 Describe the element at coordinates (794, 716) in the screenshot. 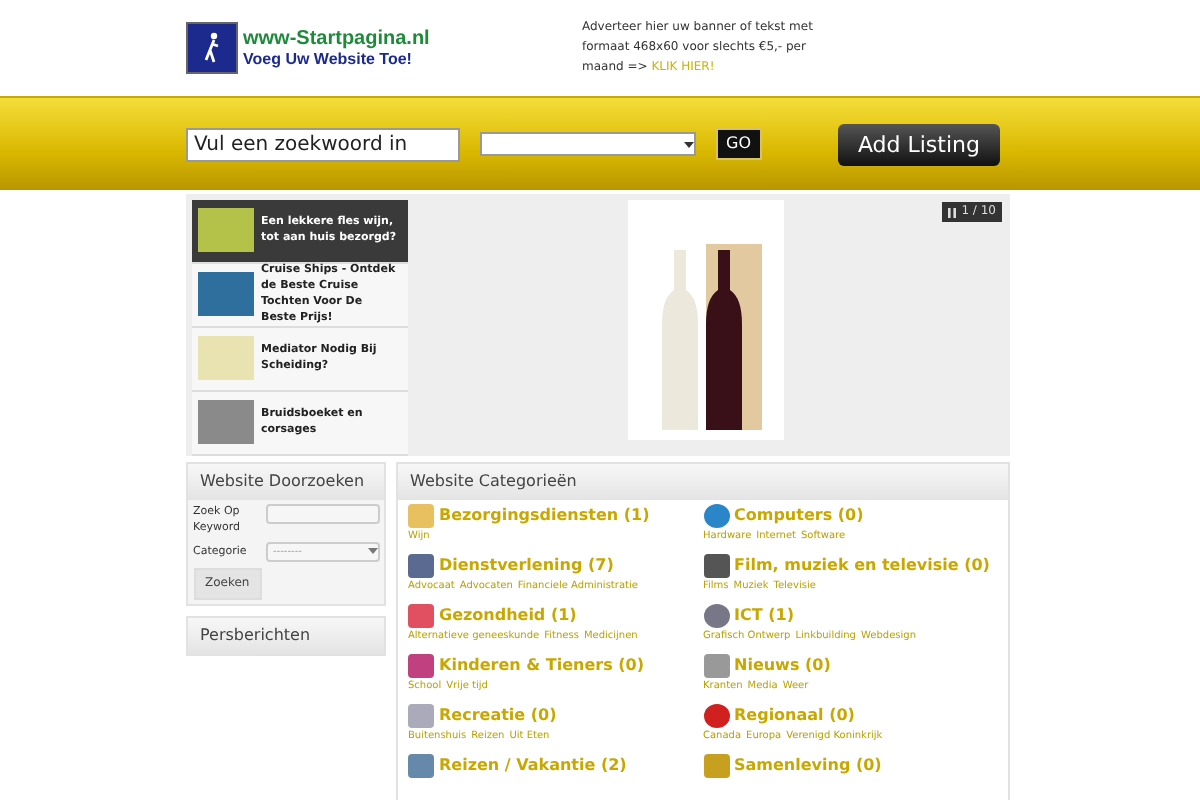

I see `category-link: Regionaal (0)` at that location.